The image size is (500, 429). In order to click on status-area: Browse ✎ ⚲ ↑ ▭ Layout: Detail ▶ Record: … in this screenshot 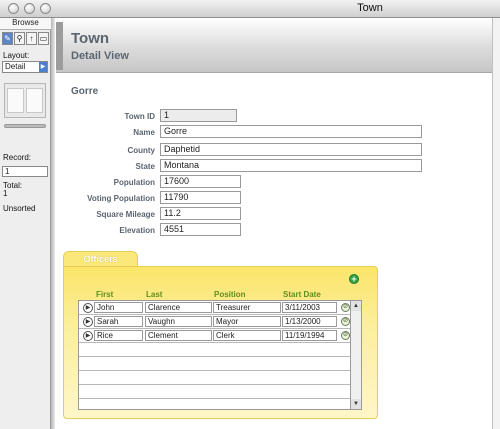, I will do `click(25, 223)`.